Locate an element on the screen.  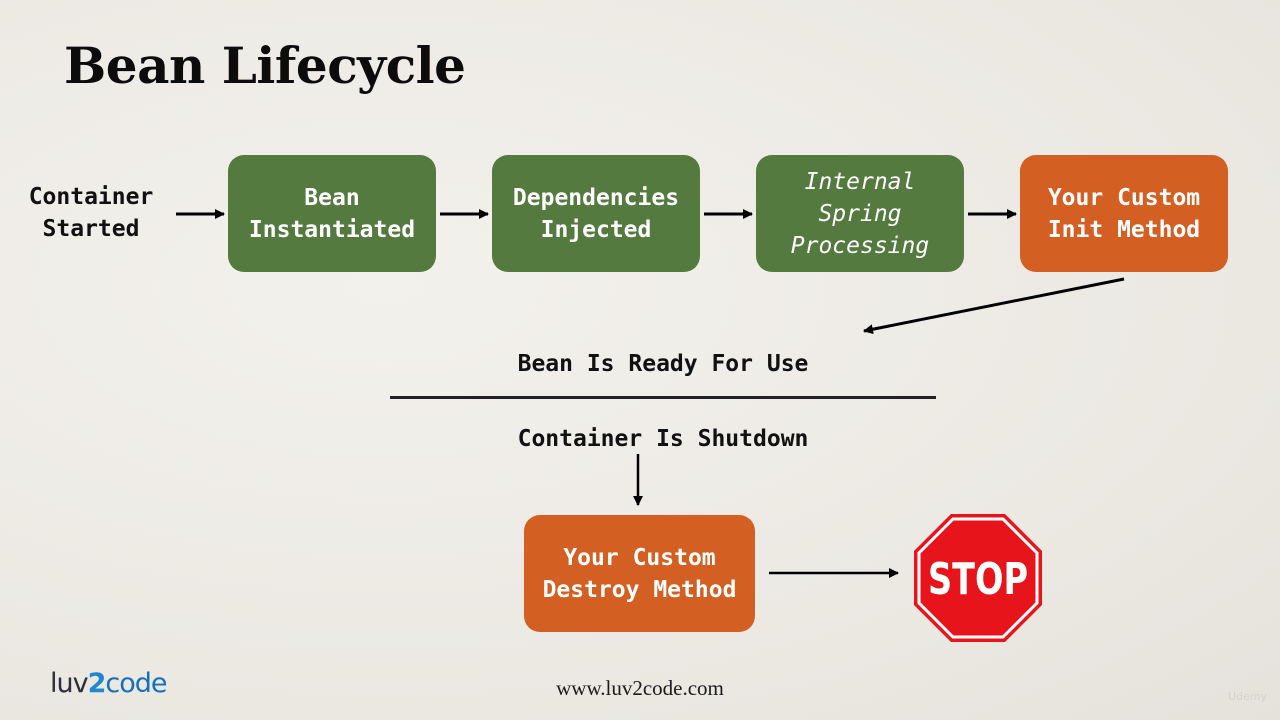
stop-sign-icon: STOP is located at coordinates (978, 578).